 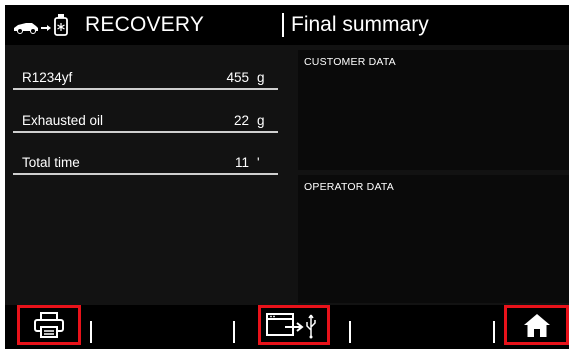 I want to click on customer-data-title: CUSTOMER DATA, so click(x=350, y=62).